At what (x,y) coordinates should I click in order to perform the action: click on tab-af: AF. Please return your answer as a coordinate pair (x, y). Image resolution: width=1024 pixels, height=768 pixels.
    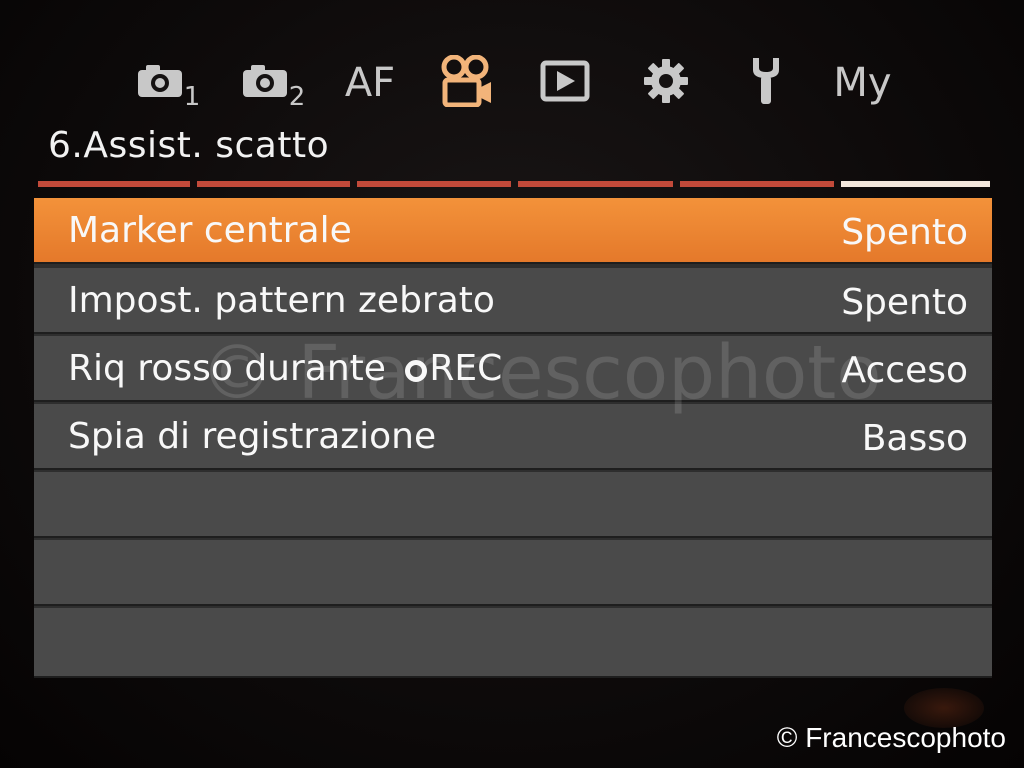
    Looking at the image, I should click on (370, 83).